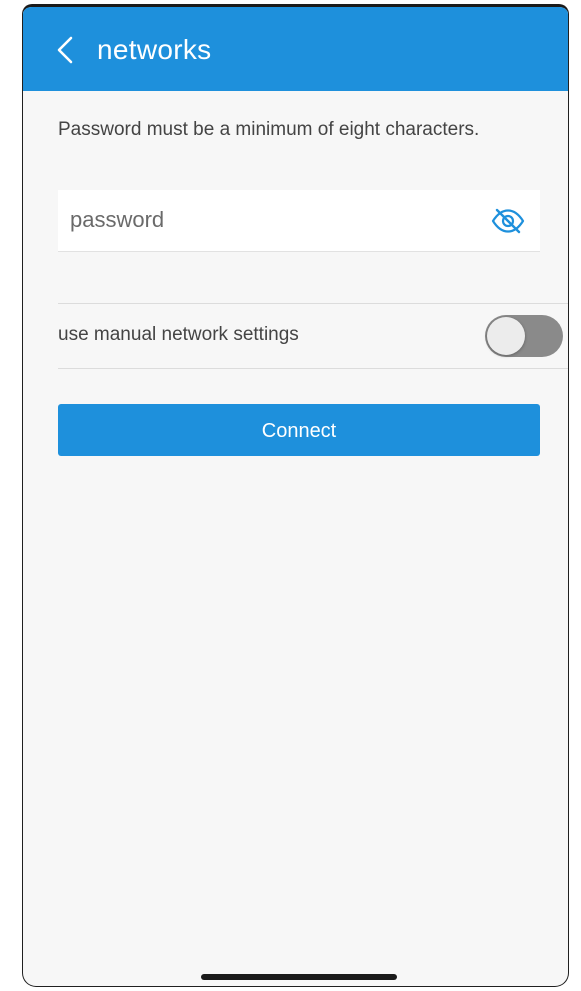  I want to click on password-input, so click(263, 220).